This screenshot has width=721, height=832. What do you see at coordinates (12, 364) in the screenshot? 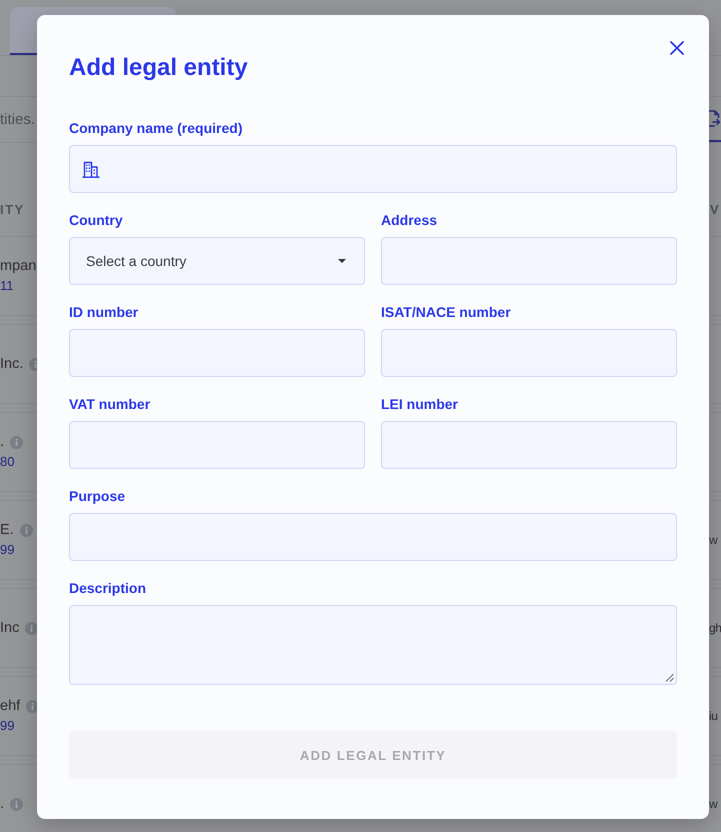
I see `table-cell-text: Inc.` at bounding box center [12, 364].